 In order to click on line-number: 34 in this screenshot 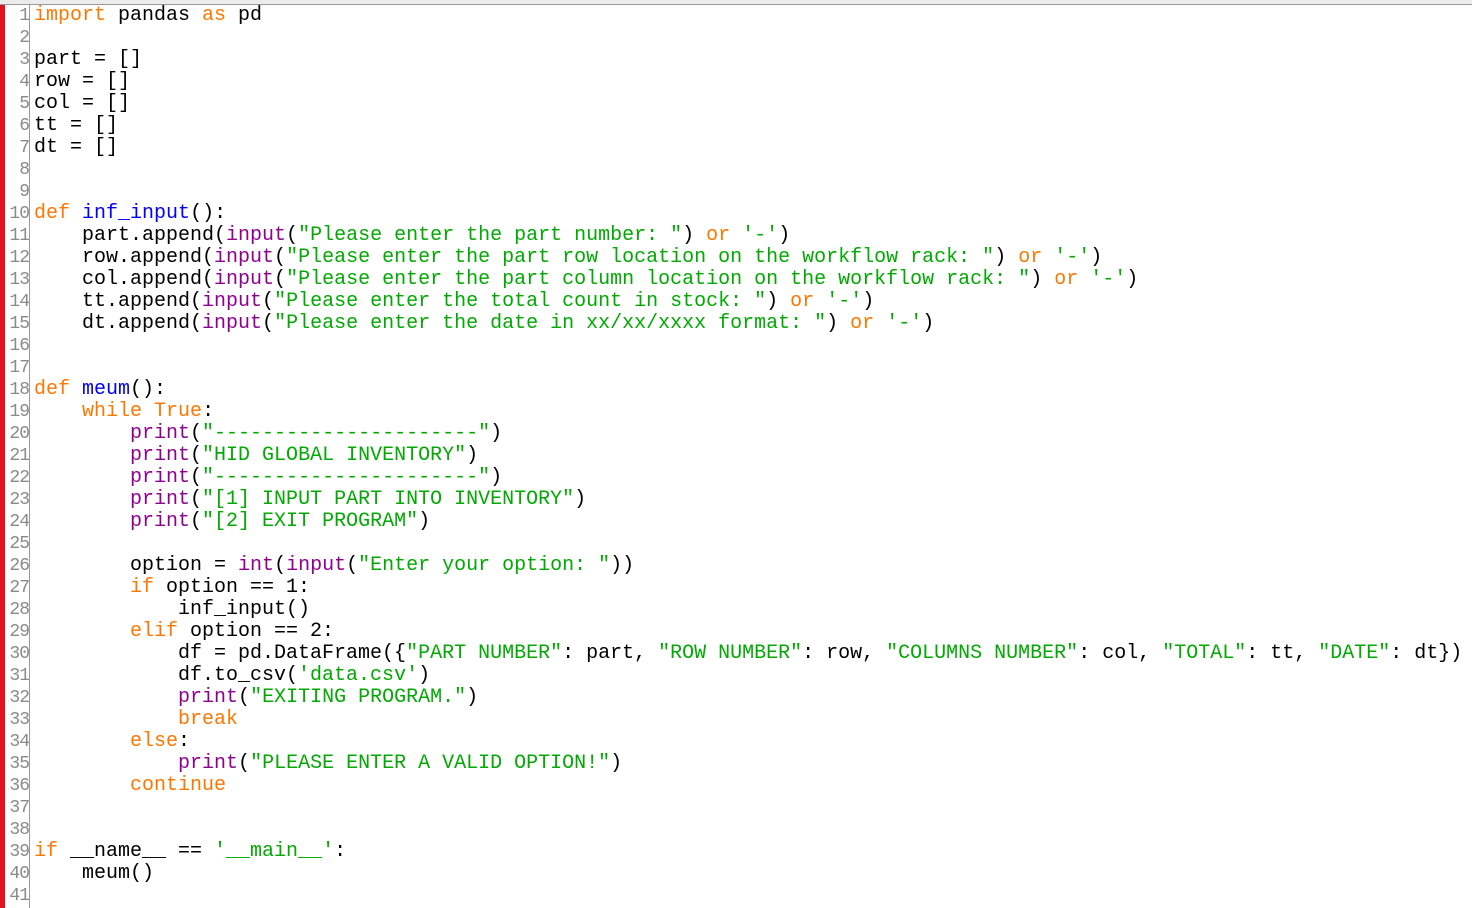, I will do `click(19, 742)`.